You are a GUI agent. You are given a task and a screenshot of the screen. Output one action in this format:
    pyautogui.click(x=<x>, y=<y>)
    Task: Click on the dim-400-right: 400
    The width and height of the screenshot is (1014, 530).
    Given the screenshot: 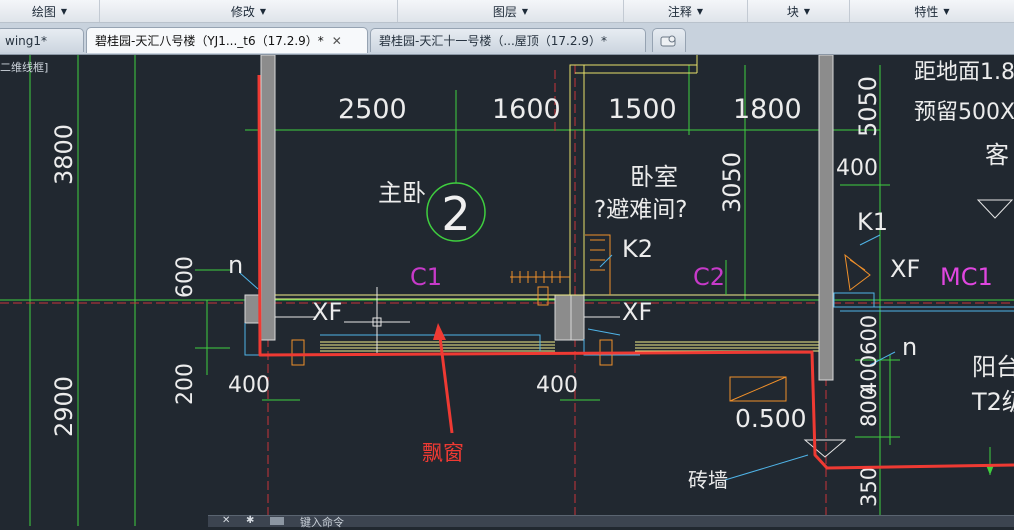 What is the action you would take?
    pyautogui.click(x=857, y=168)
    